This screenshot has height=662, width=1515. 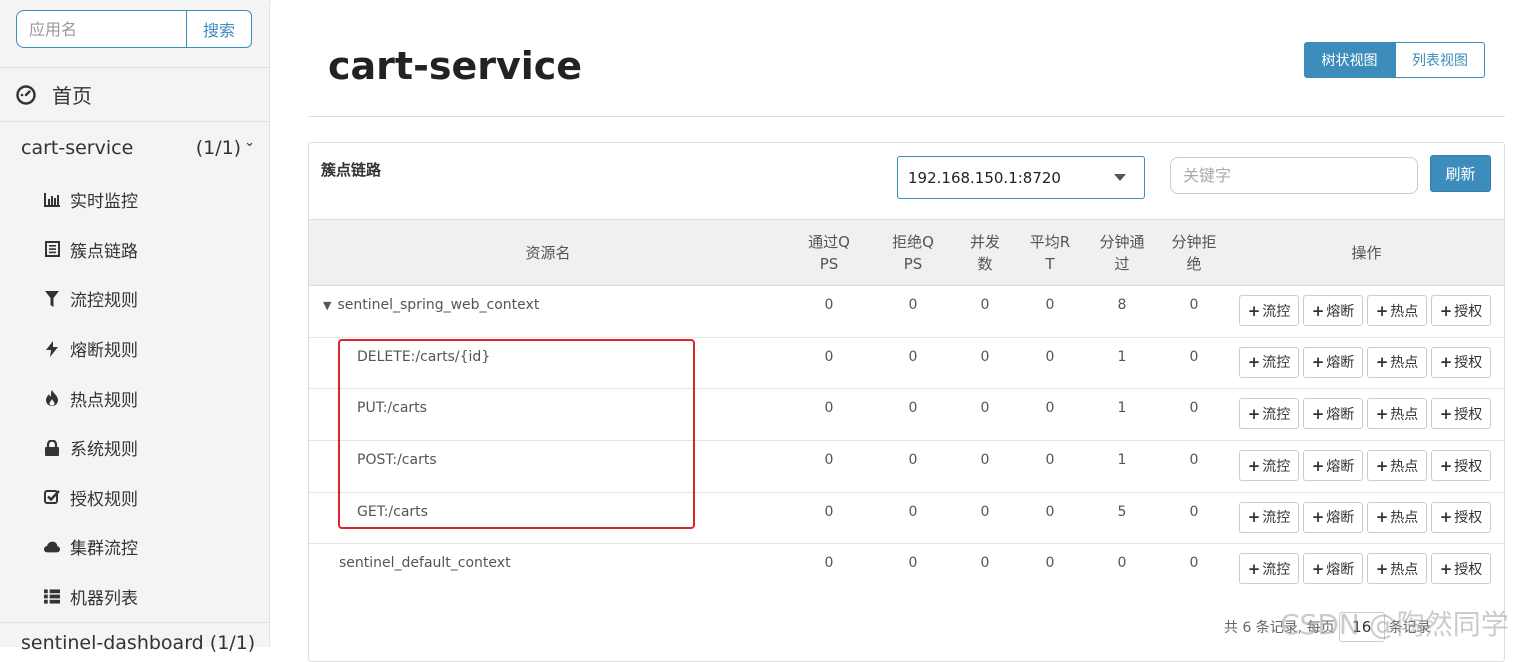 I want to click on tree-view-button: 树状视图, so click(x=1349, y=60).